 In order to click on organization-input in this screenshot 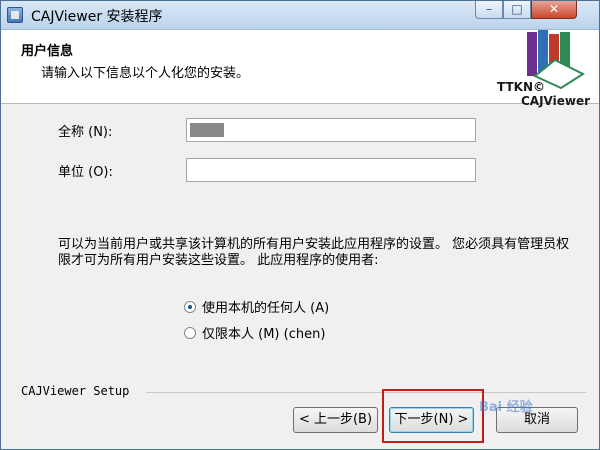, I will do `click(331, 170)`.